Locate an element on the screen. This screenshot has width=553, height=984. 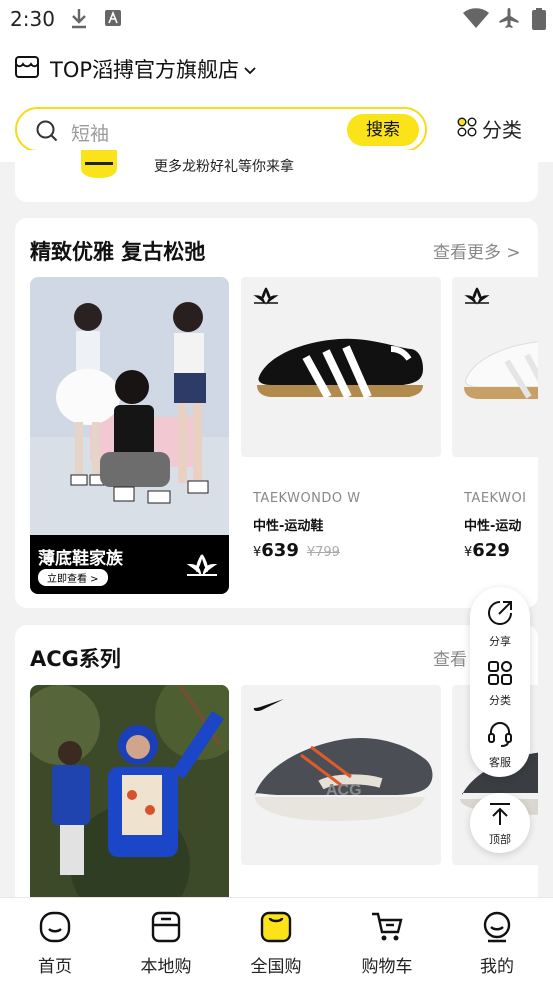
section-title: 精致优雅 复古松弛 is located at coordinates (118, 252).